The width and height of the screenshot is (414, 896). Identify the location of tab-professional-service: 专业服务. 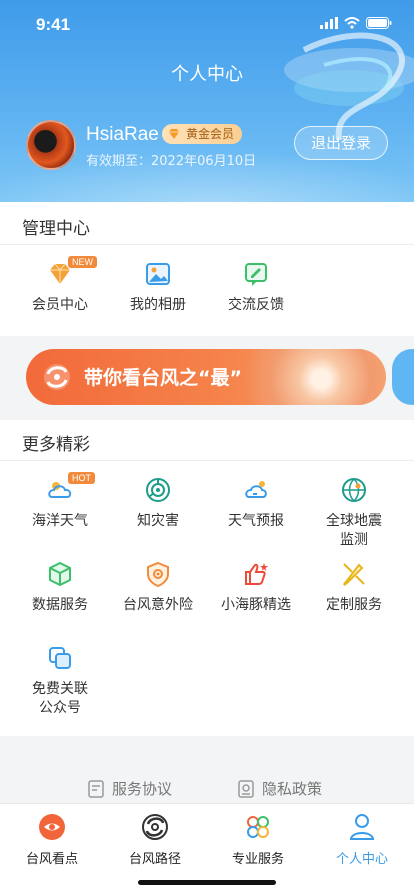
(258, 839).